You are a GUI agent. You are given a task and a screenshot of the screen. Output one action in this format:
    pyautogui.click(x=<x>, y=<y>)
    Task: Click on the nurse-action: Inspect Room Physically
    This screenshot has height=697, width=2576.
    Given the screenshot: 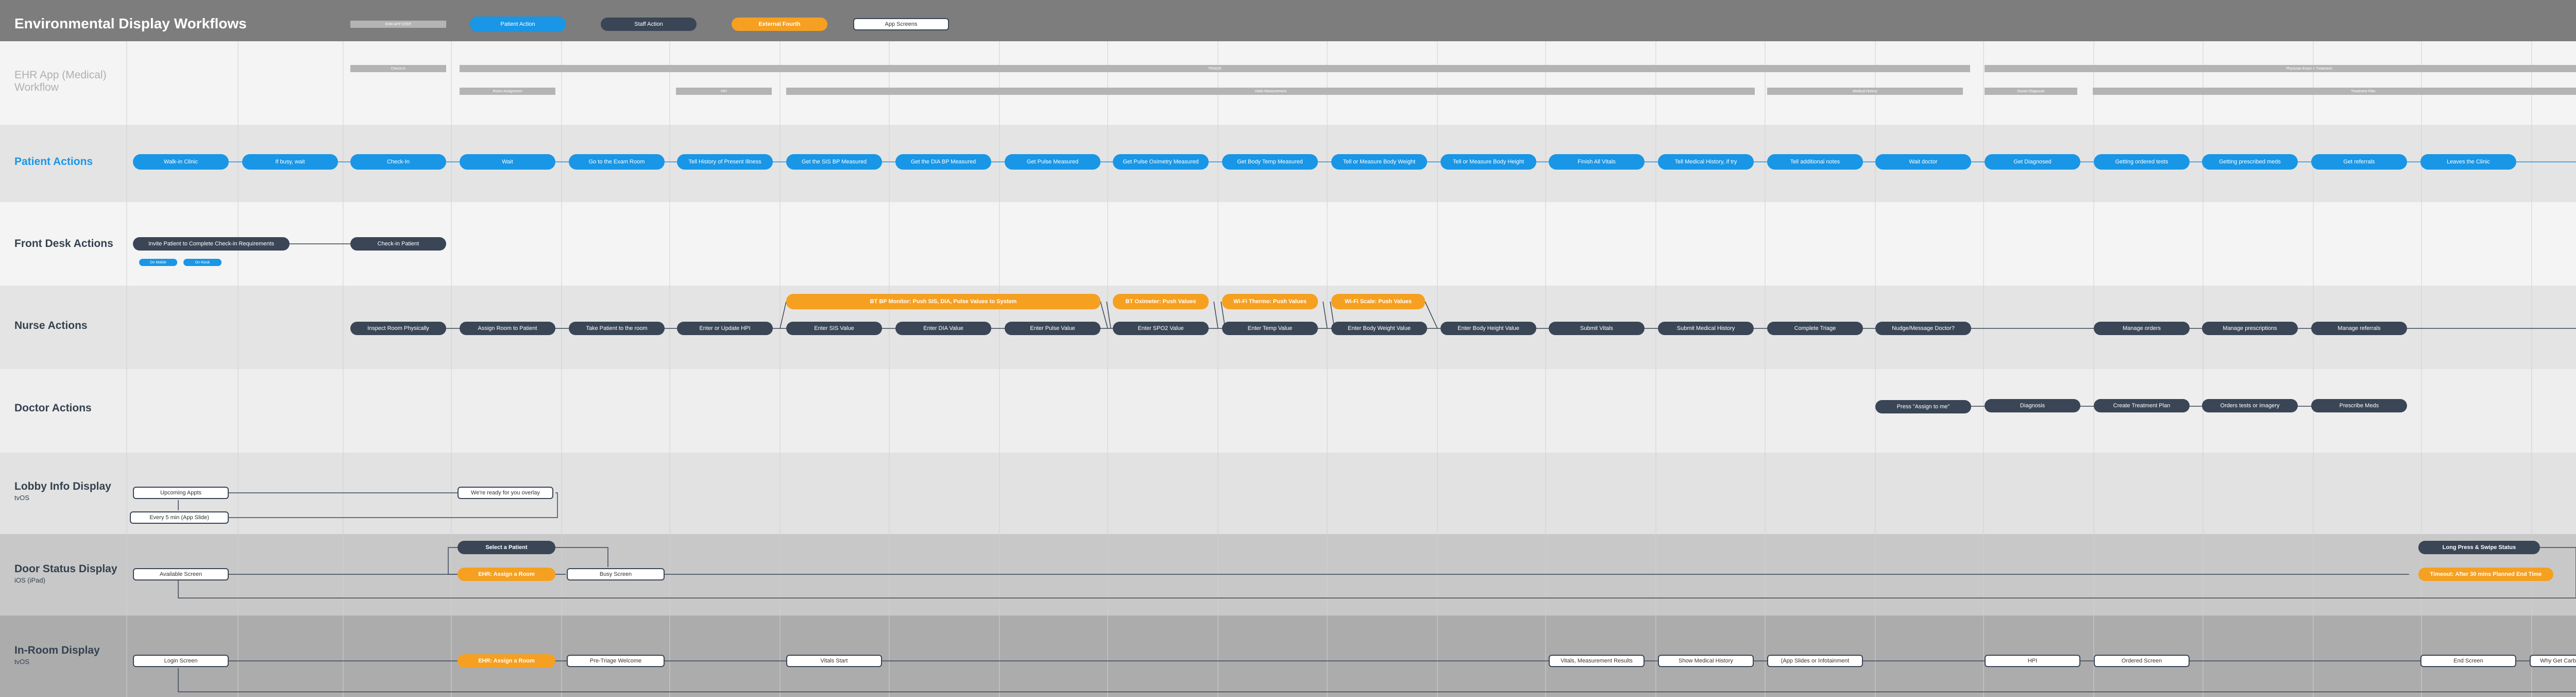 What is the action you would take?
    pyautogui.click(x=398, y=328)
    